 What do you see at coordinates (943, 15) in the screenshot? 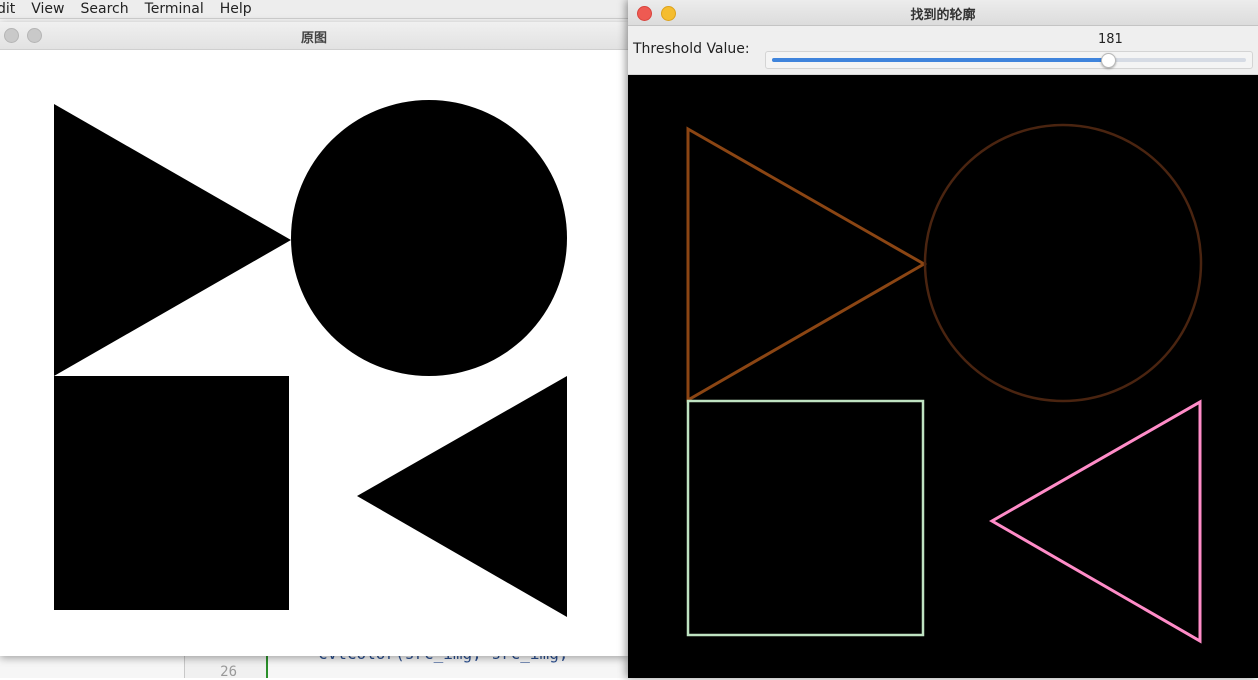
I see `window-title: 找到的轮廓` at bounding box center [943, 15].